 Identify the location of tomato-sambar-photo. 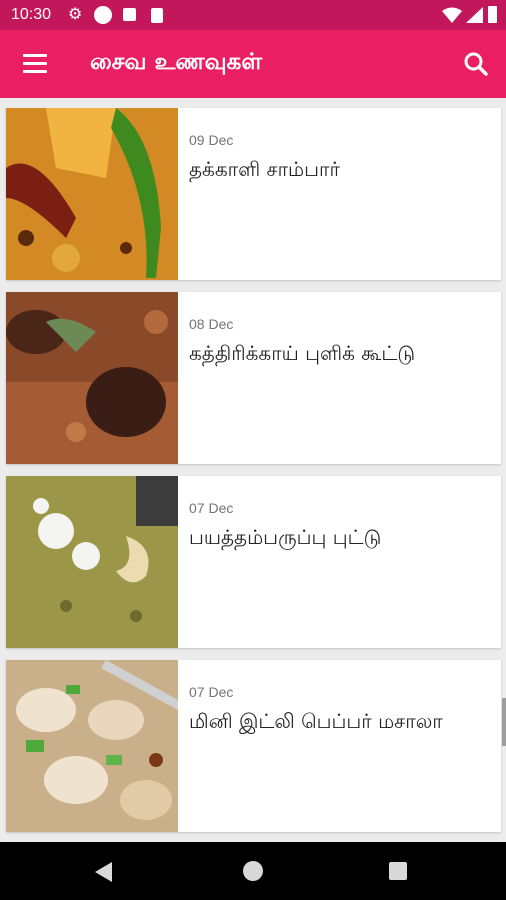
(92, 194).